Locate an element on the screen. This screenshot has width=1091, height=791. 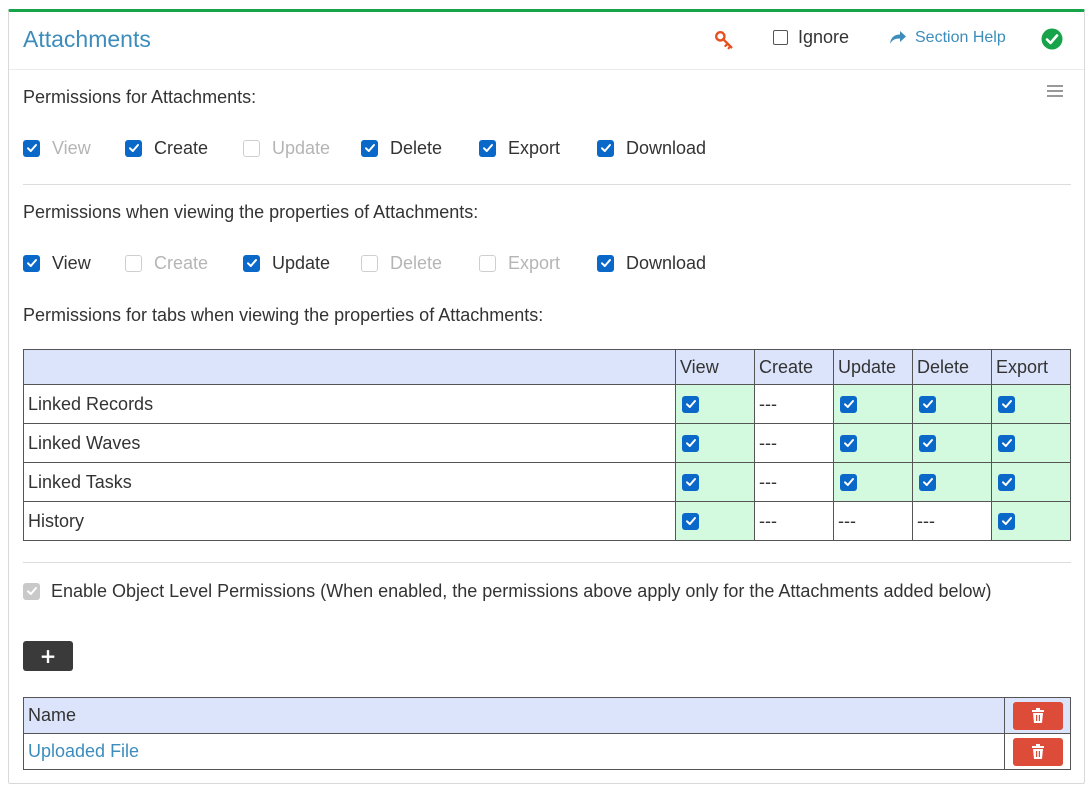
ignore-toggle: Ignore is located at coordinates (811, 37).